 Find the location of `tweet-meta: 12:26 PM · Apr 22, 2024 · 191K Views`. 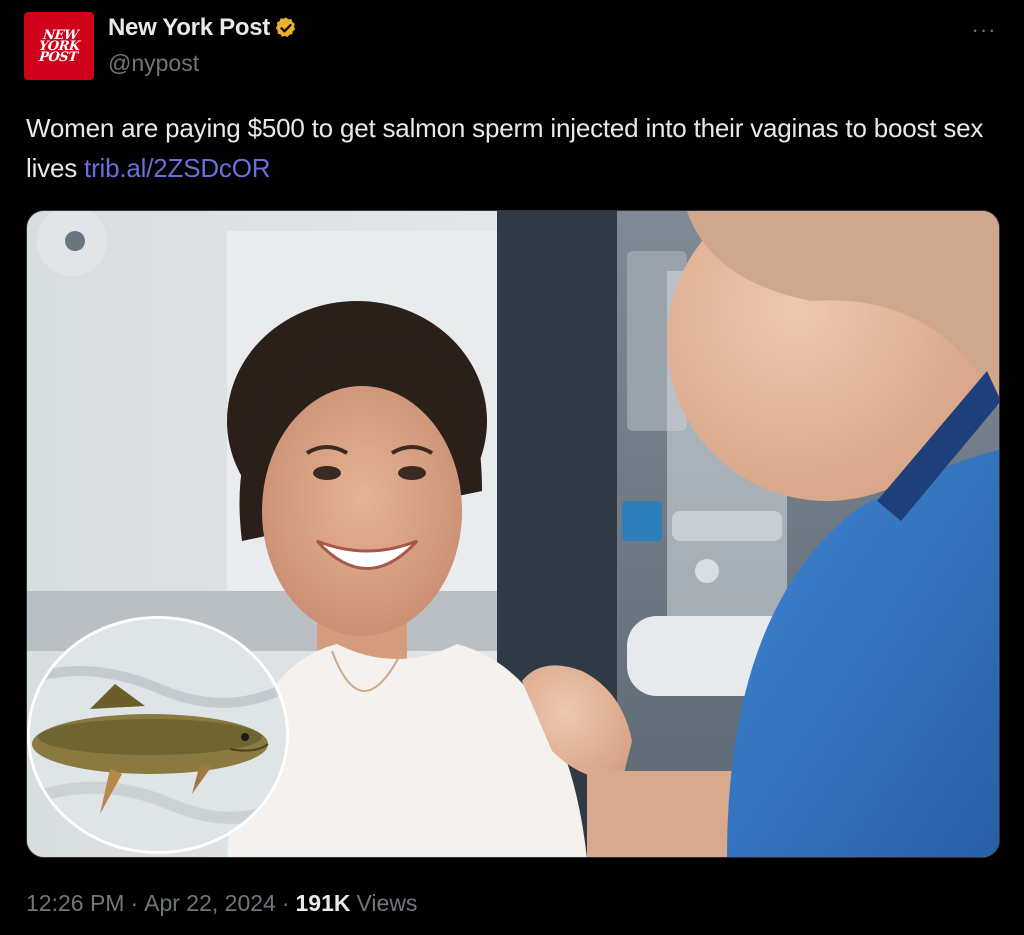

tweet-meta: 12:26 PM · Apr 22, 2024 · 191K Views is located at coordinates (221, 903).